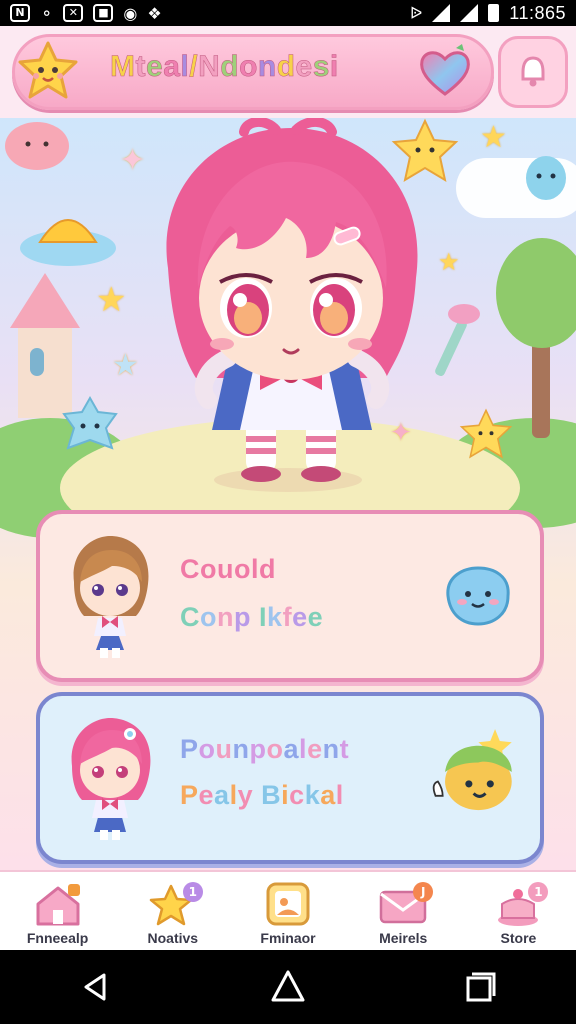 This screenshot has height=1024, width=576. Describe the element at coordinates (290, 596) in the screenshot. I see `character-card-1: Couold Conp Ikfee` at that location.